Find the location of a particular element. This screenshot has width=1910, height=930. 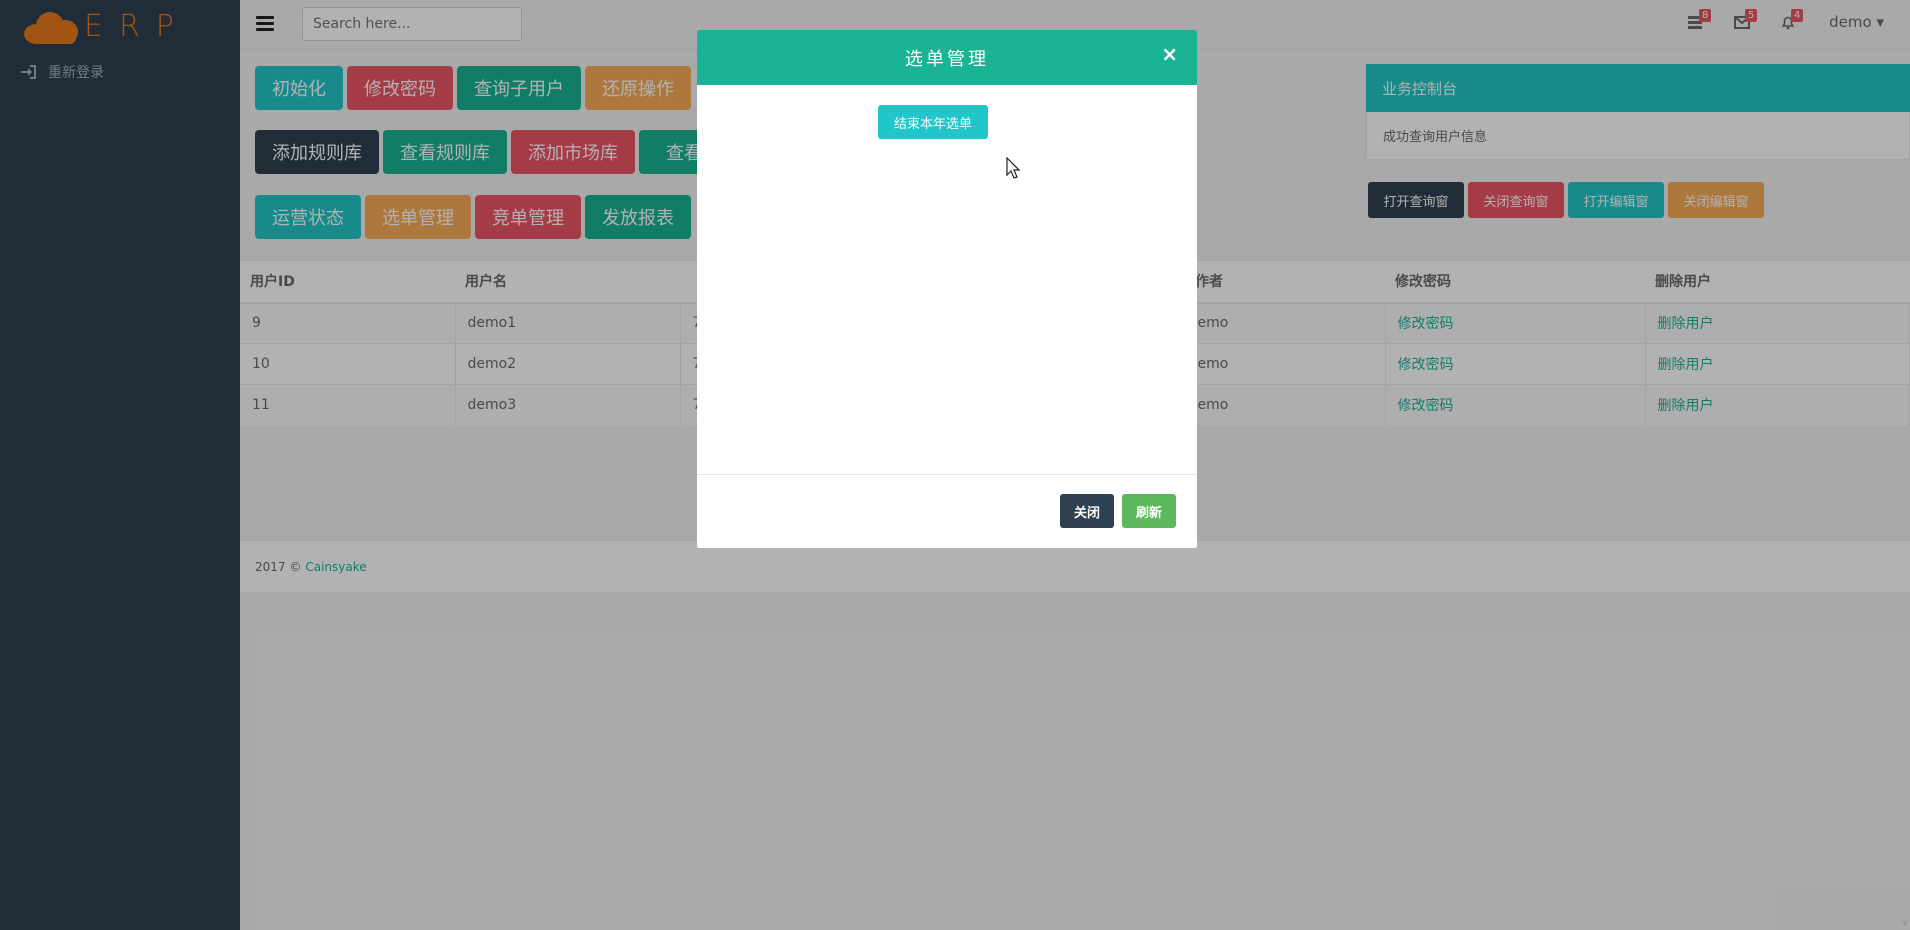

mouse-cursor-icon is located at coordinates (1013, 167).